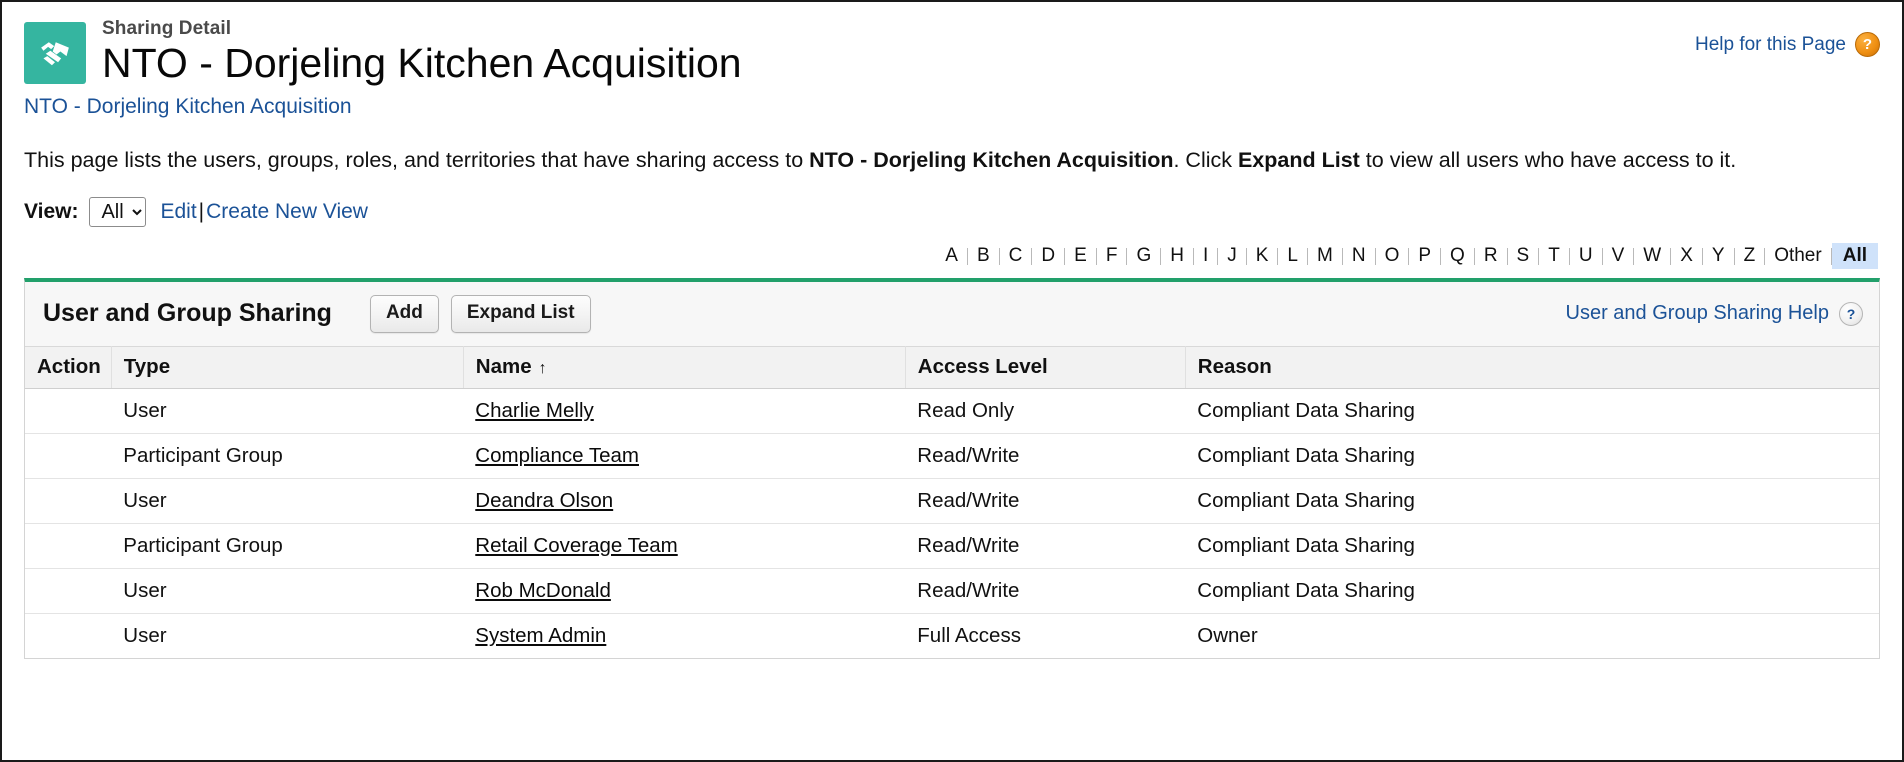 The height and width of the screenshot is (762, 1904). What do you see at coordinates (684, 635) in the screenshot?
I see `cell-name: System Admin` at bounding box center [684, 635].